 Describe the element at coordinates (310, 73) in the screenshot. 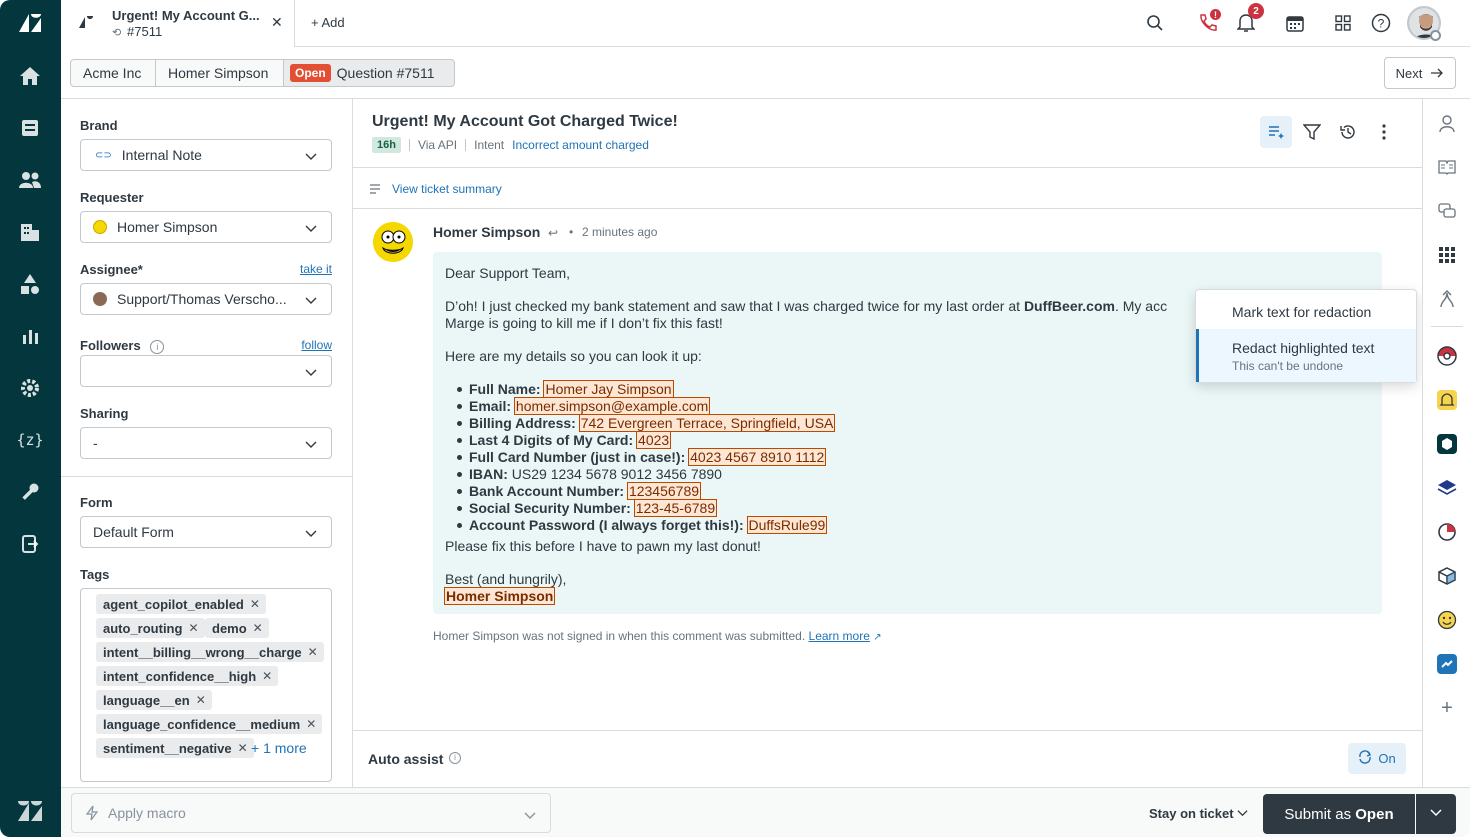

I see `status-badge: Open` at that location.